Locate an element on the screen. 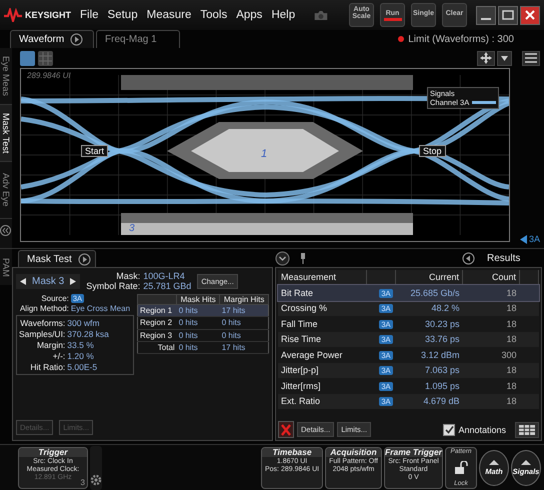  move-icon is located at coordinates (486, 58).